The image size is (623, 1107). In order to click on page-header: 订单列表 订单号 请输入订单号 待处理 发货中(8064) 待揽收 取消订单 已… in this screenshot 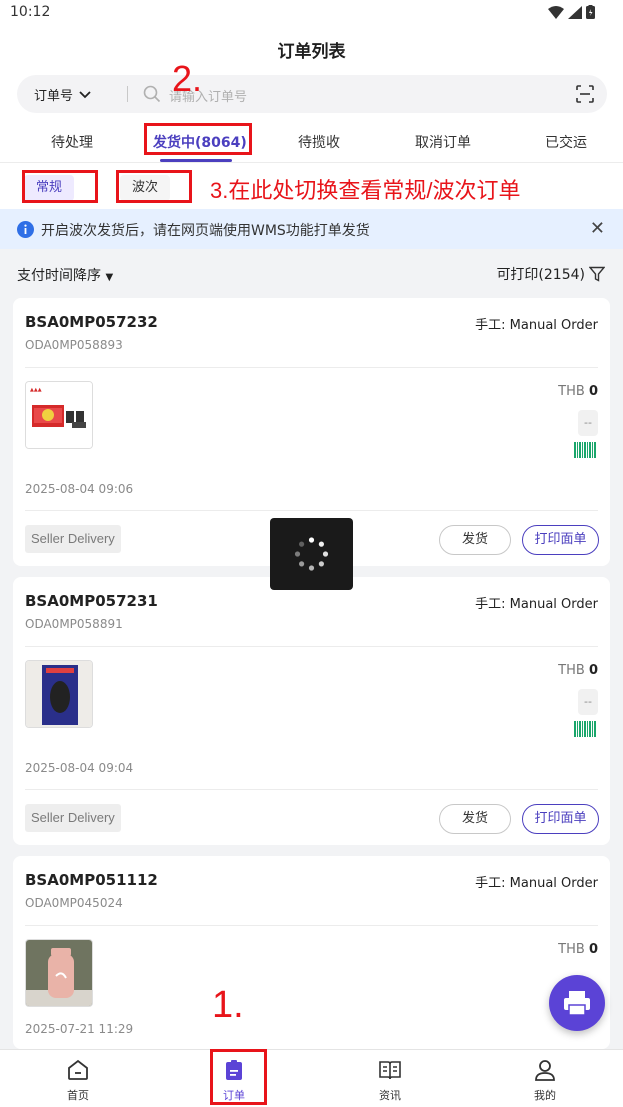, I will do `click(311, 94)`.